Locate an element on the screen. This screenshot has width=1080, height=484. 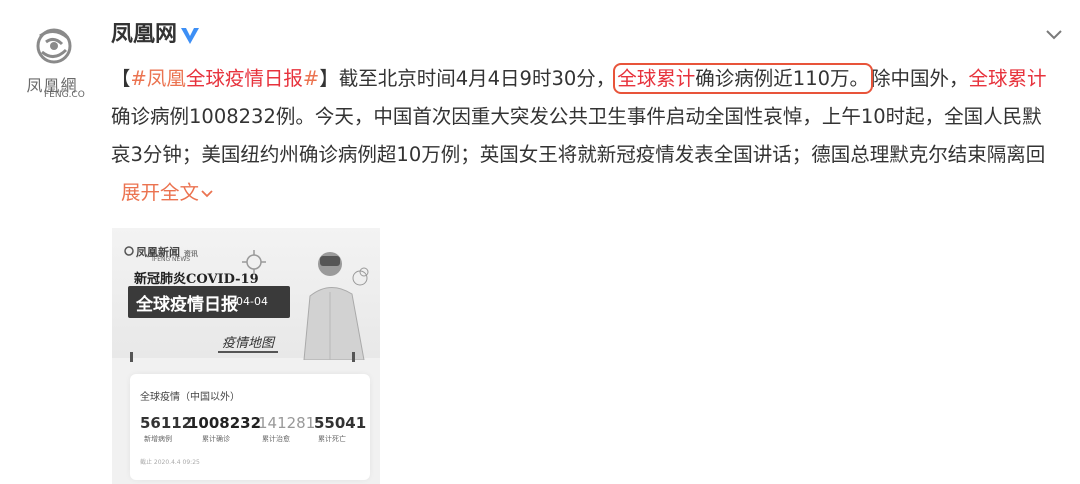
verified-icon is located at coordinates (190, 36).